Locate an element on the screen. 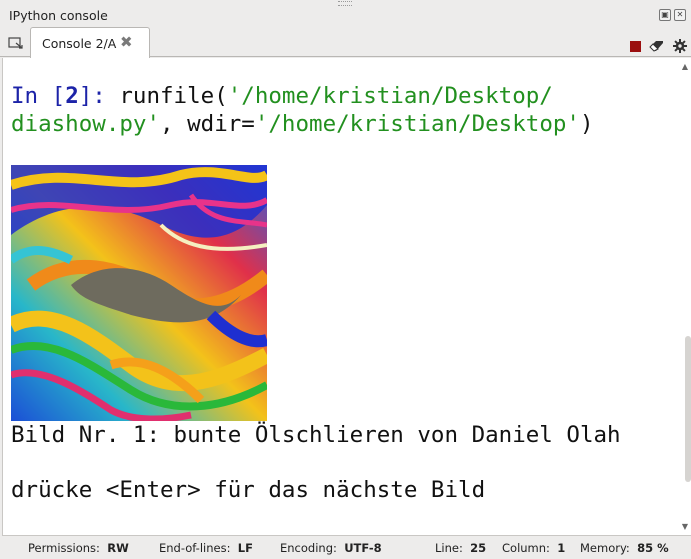 This screenshot has width=691, height=559. status-line: Line: 25 is located at coordinates (461, 548).